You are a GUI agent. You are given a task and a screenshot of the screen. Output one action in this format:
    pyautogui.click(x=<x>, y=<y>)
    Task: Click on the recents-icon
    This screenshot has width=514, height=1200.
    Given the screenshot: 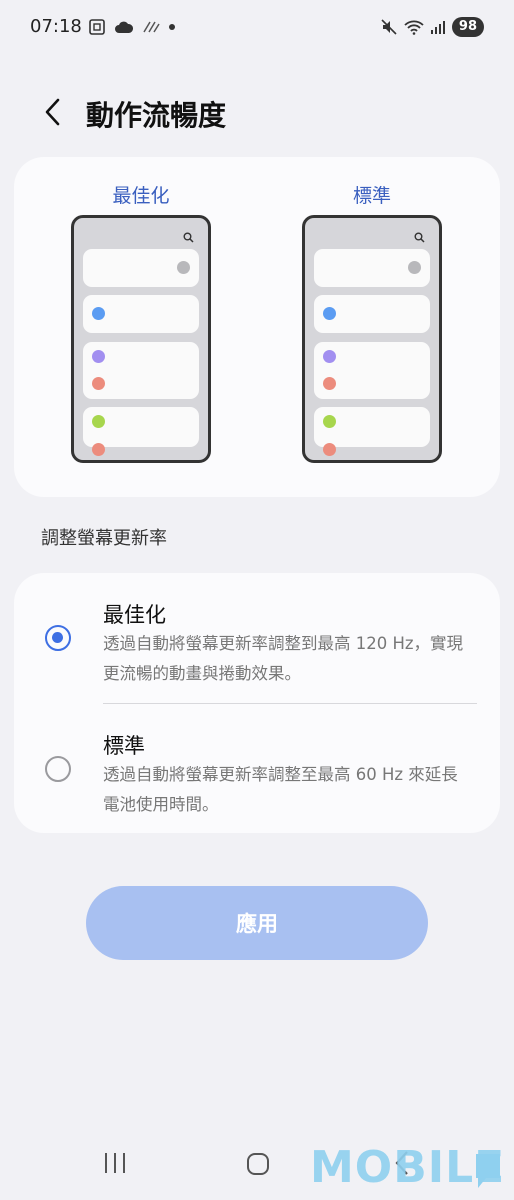 What is the action you would take?
    pyautogui.click(x=115, y=1163)
    